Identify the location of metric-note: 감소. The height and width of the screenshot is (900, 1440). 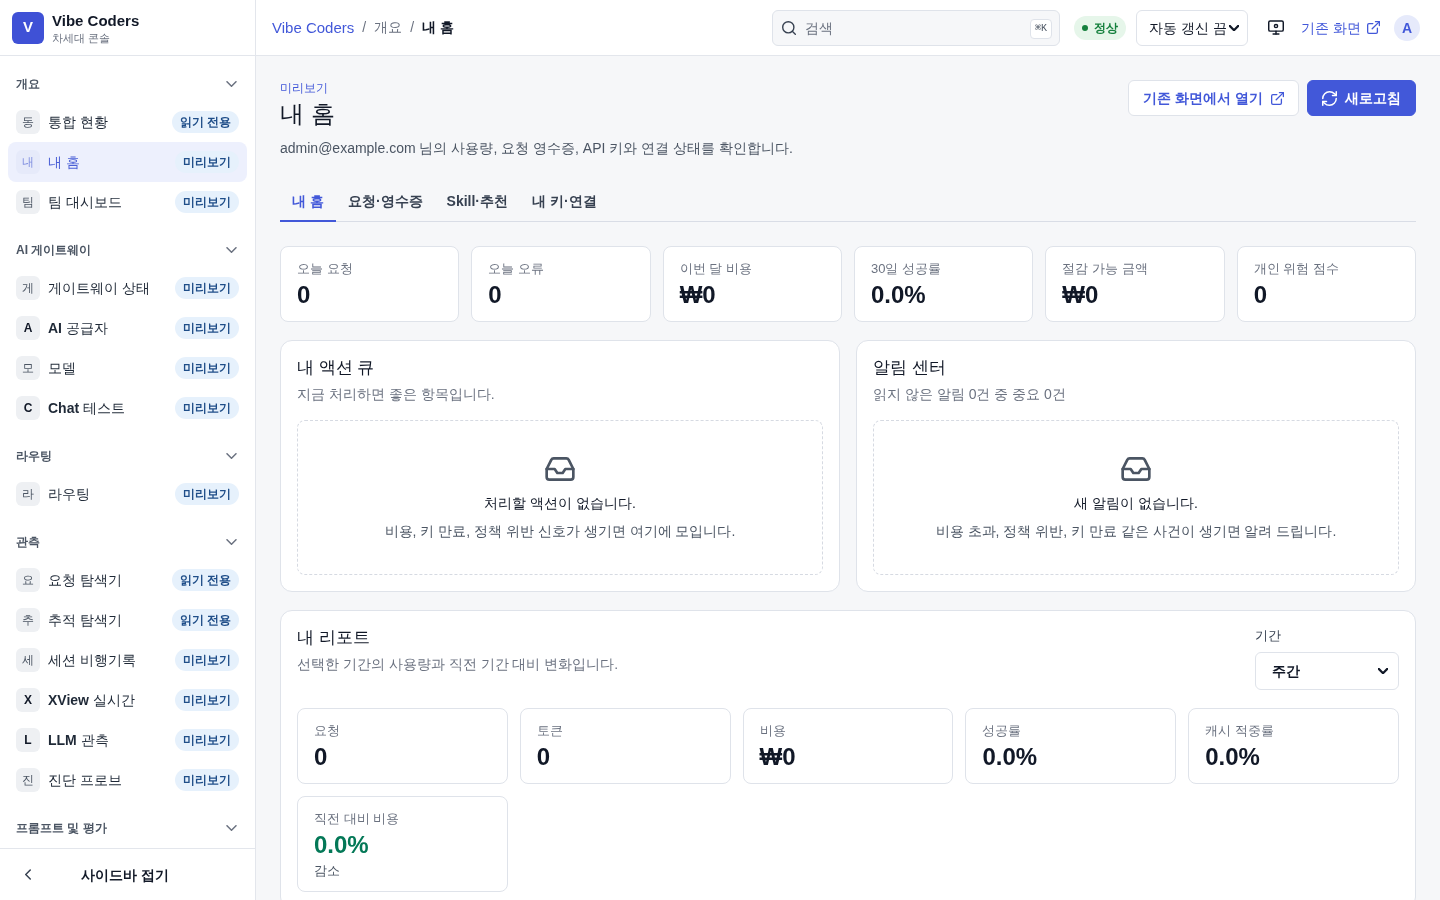
(327, 871).